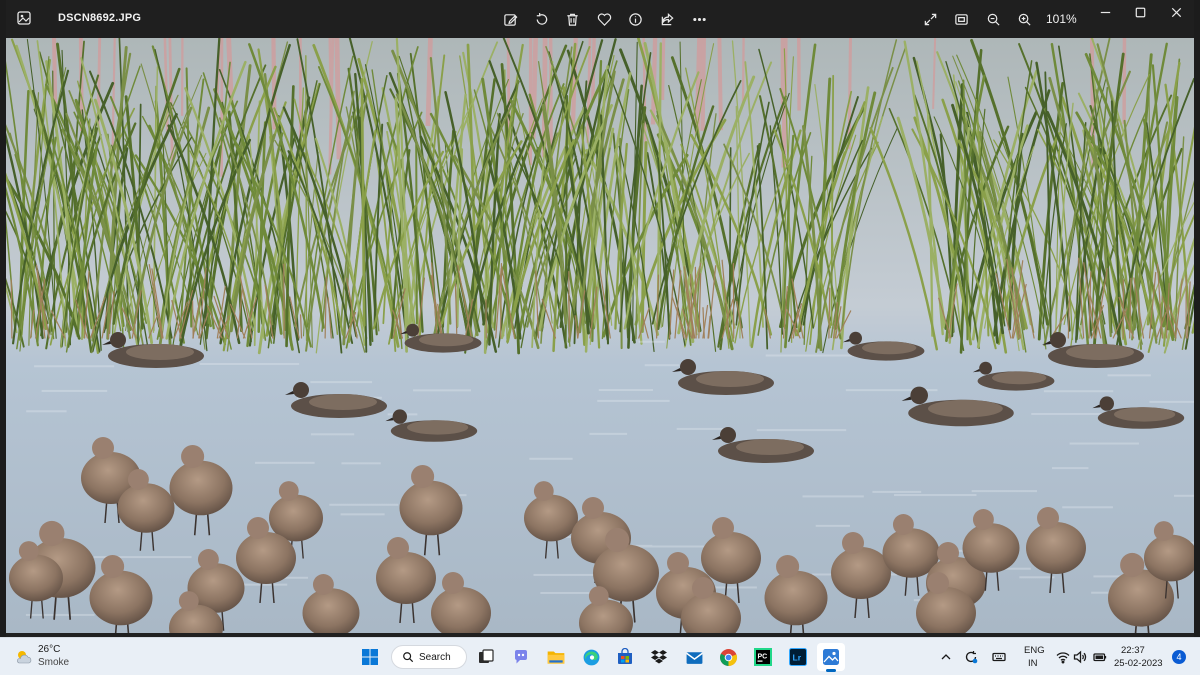  What do you see at coordinates (49, 649) in the screenshot?
I see `weather-temperature: 26°C` at bounding box center [49, 649].